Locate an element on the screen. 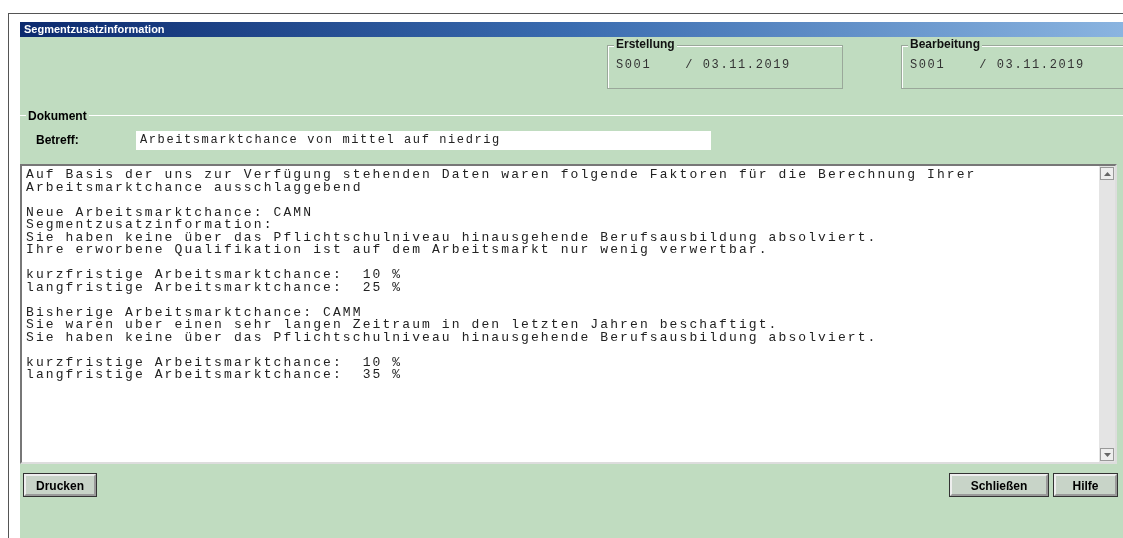  text-line: Bisherige Arbeitsmarktchance: CAMM is located at coordinates (194, 312).